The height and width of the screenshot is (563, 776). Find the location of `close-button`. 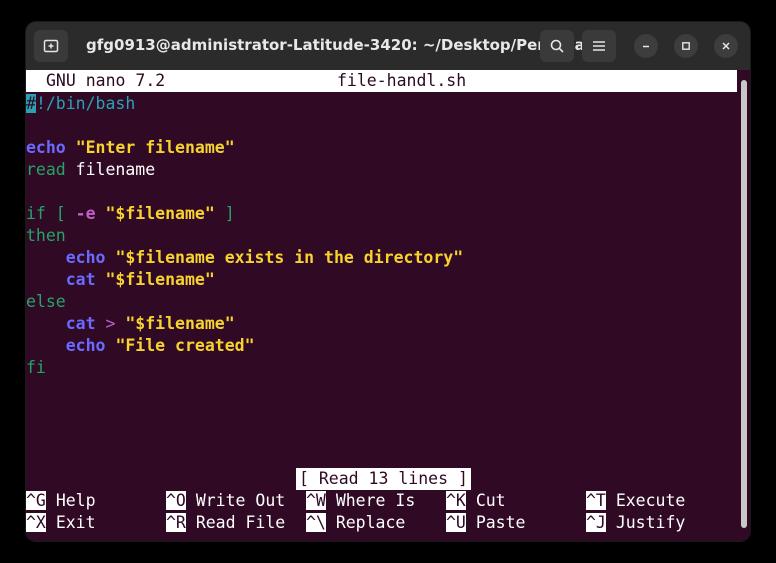

close-button is located at coordinates (726, 46).